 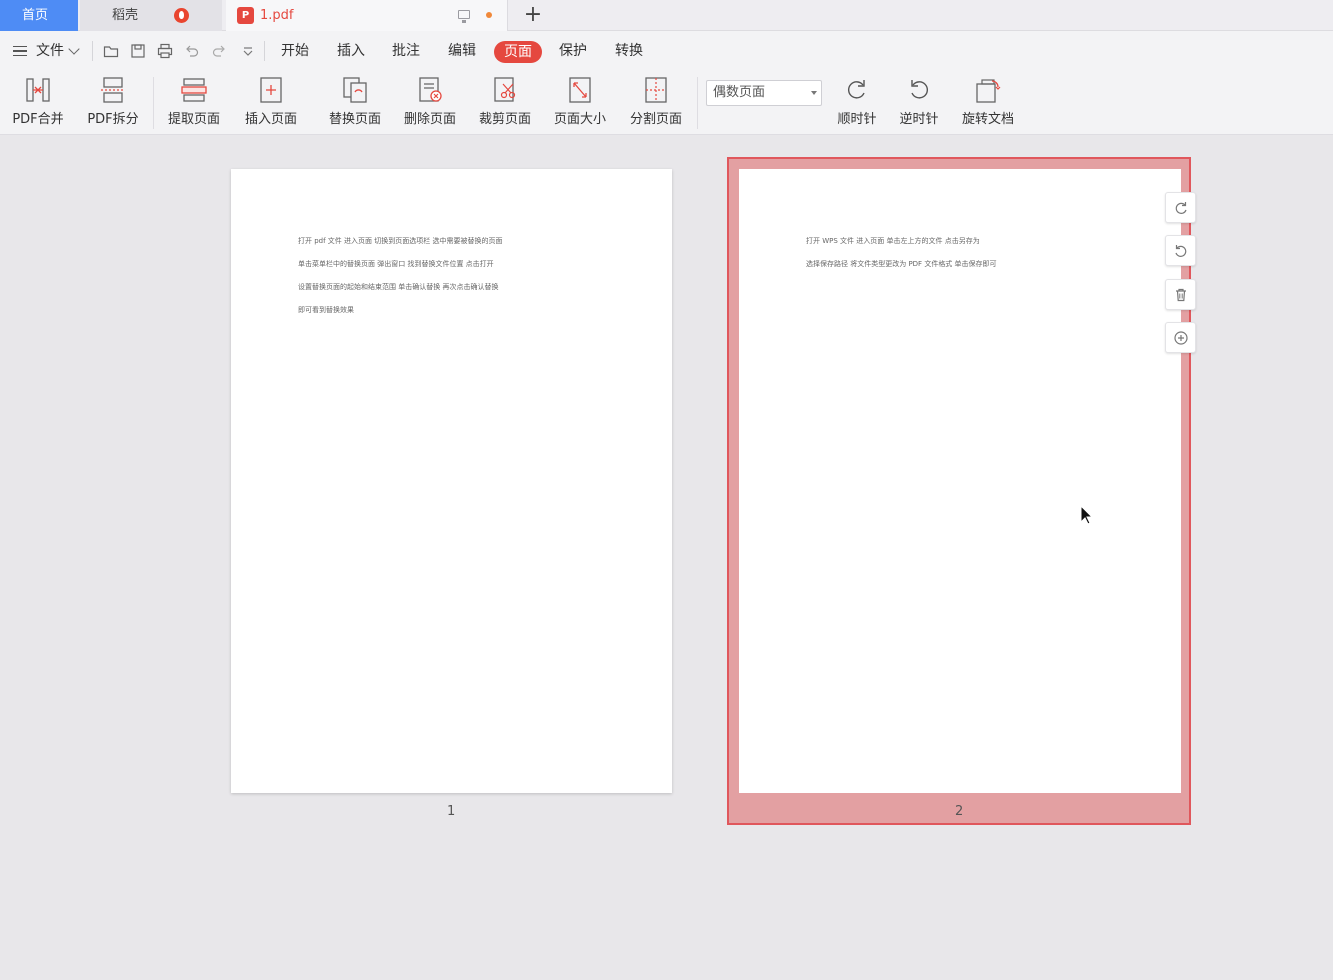 I want to click on new-tab-button: +, so click(x=533, y=15).